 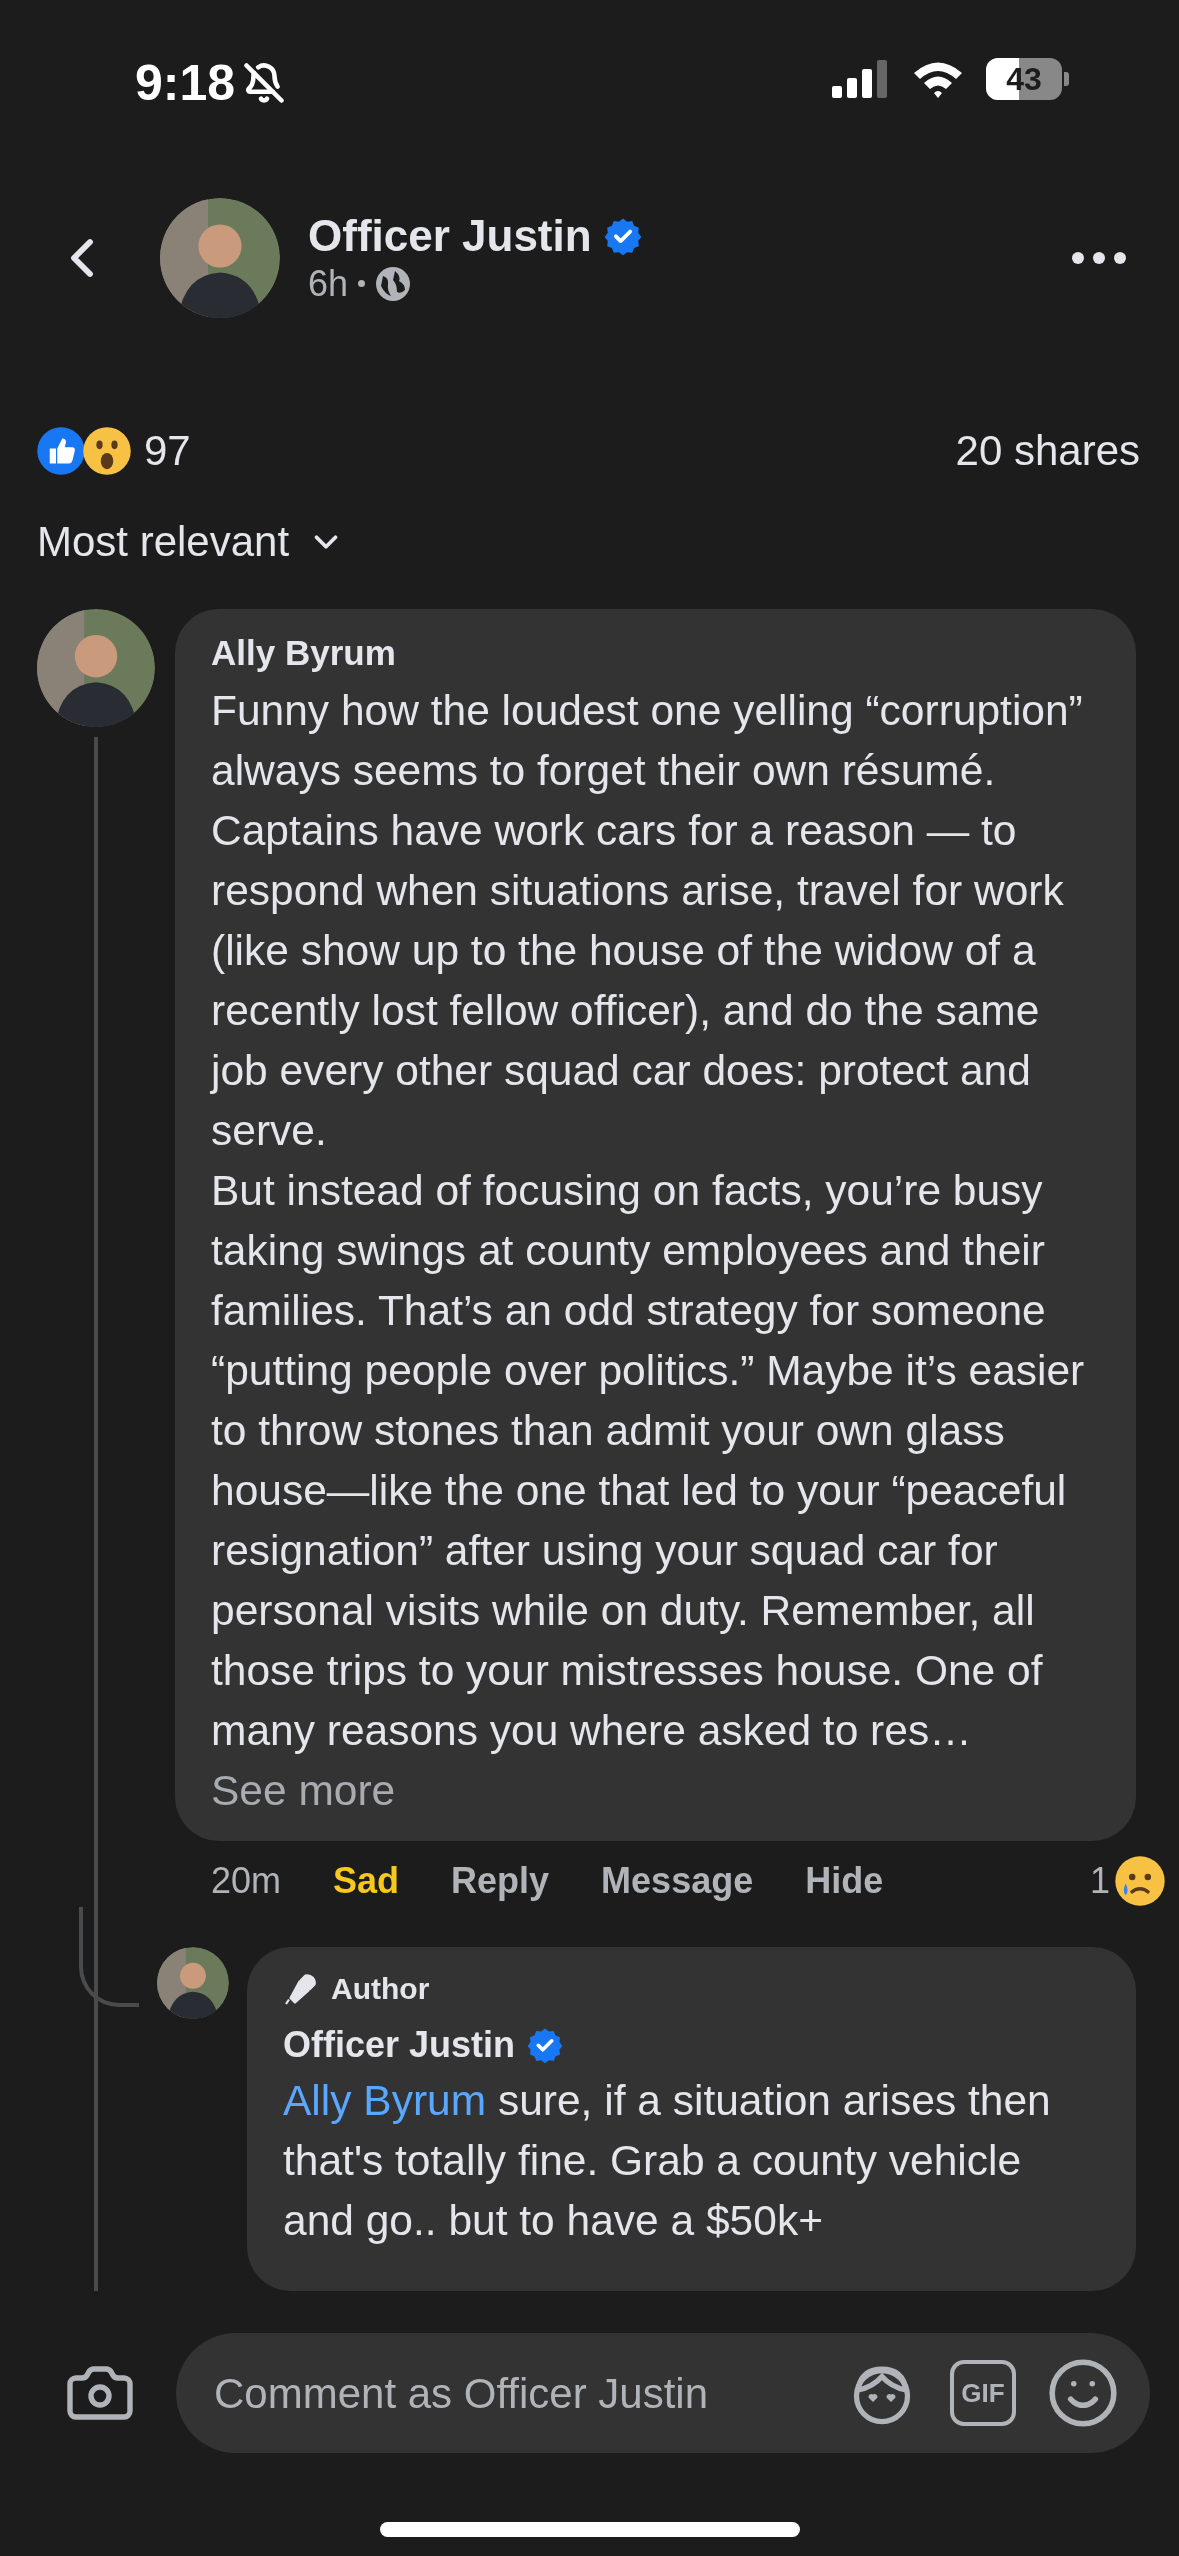 What do you see at coordinates (1140, 1881) in the screenshot?
I see `sad-emoji-icon` at bounding box center [1140, 1881].